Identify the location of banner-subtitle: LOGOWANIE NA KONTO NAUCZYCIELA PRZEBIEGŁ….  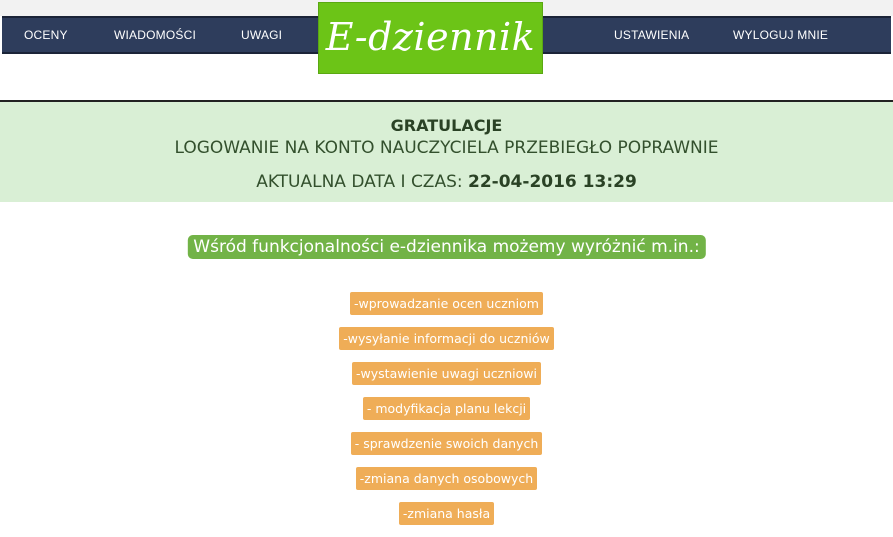
(446, 148).